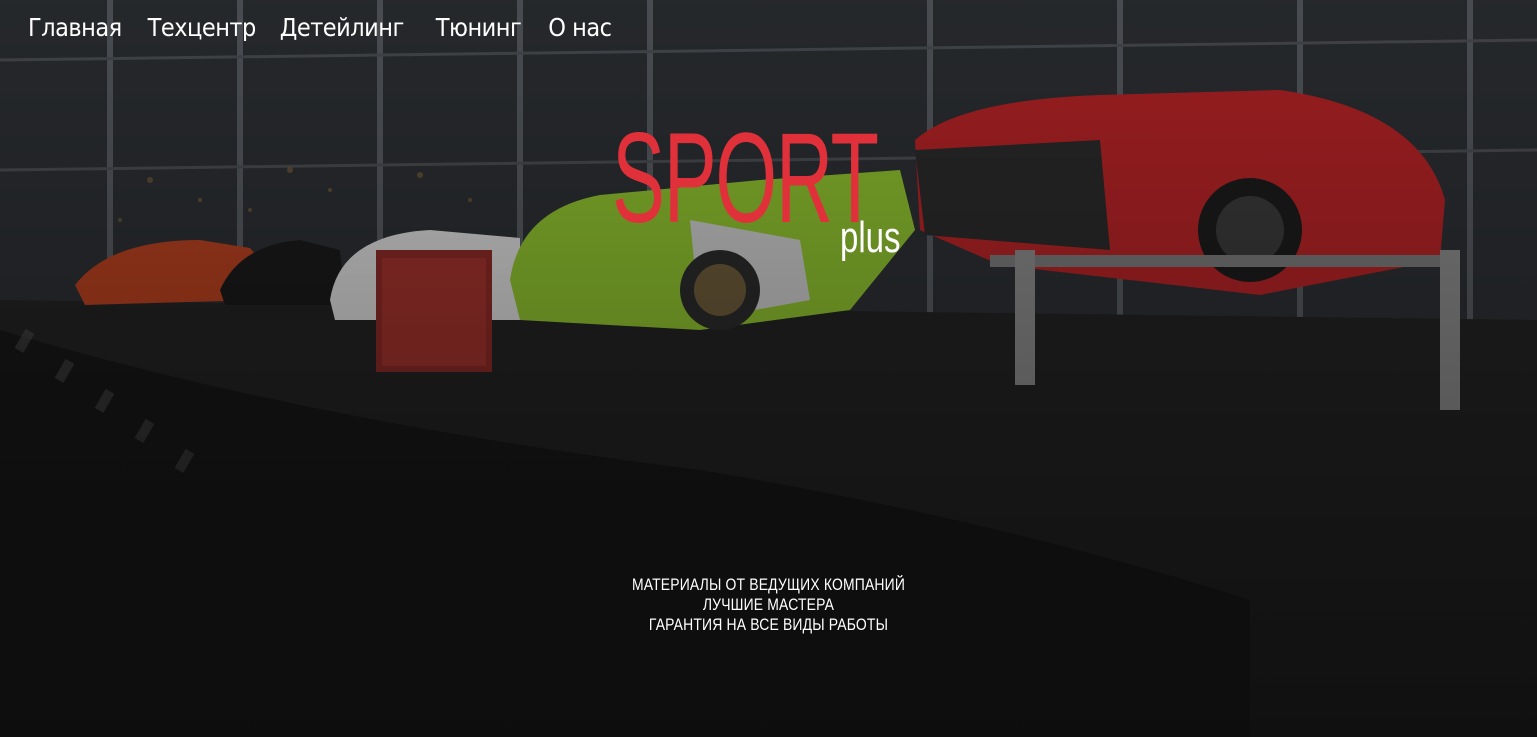 This screenshot has height=737, width=1537. Describe the element at coordinates (75, 28) in the screenshot. I see `nav-link-home: Главная` at that location.